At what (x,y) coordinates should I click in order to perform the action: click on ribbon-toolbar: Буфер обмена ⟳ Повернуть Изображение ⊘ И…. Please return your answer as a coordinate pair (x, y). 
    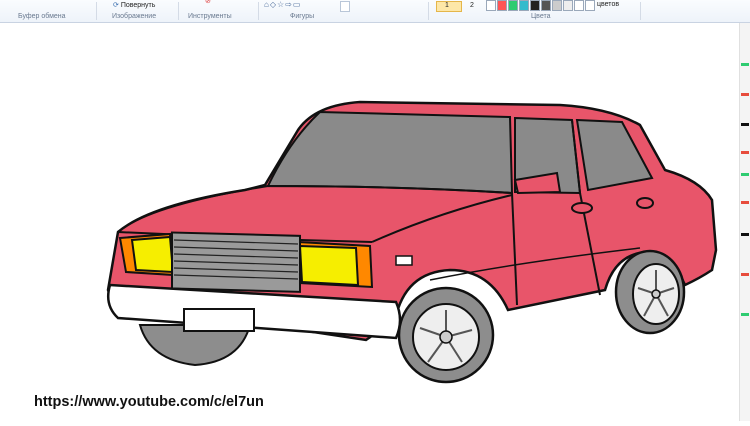
    Looking at the image, I should click on (375, 11).